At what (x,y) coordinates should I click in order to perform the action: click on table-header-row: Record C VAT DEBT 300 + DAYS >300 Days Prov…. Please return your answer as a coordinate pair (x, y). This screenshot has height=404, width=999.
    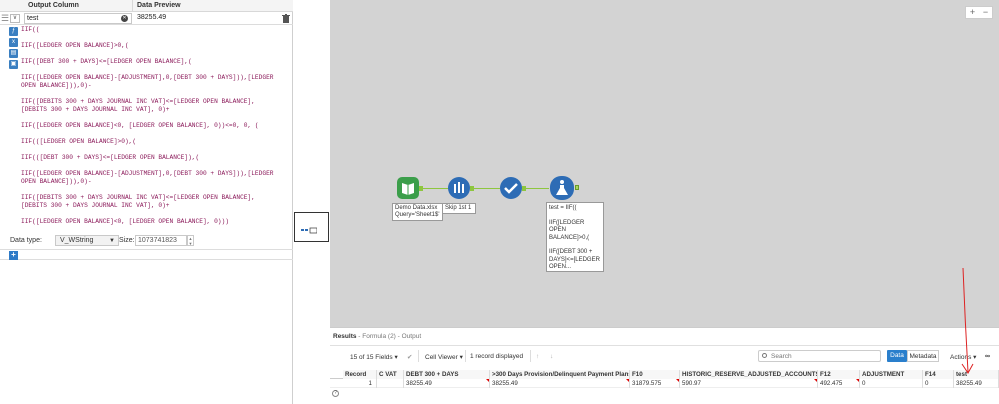
    Looking at the image, I should click on (664, 374).